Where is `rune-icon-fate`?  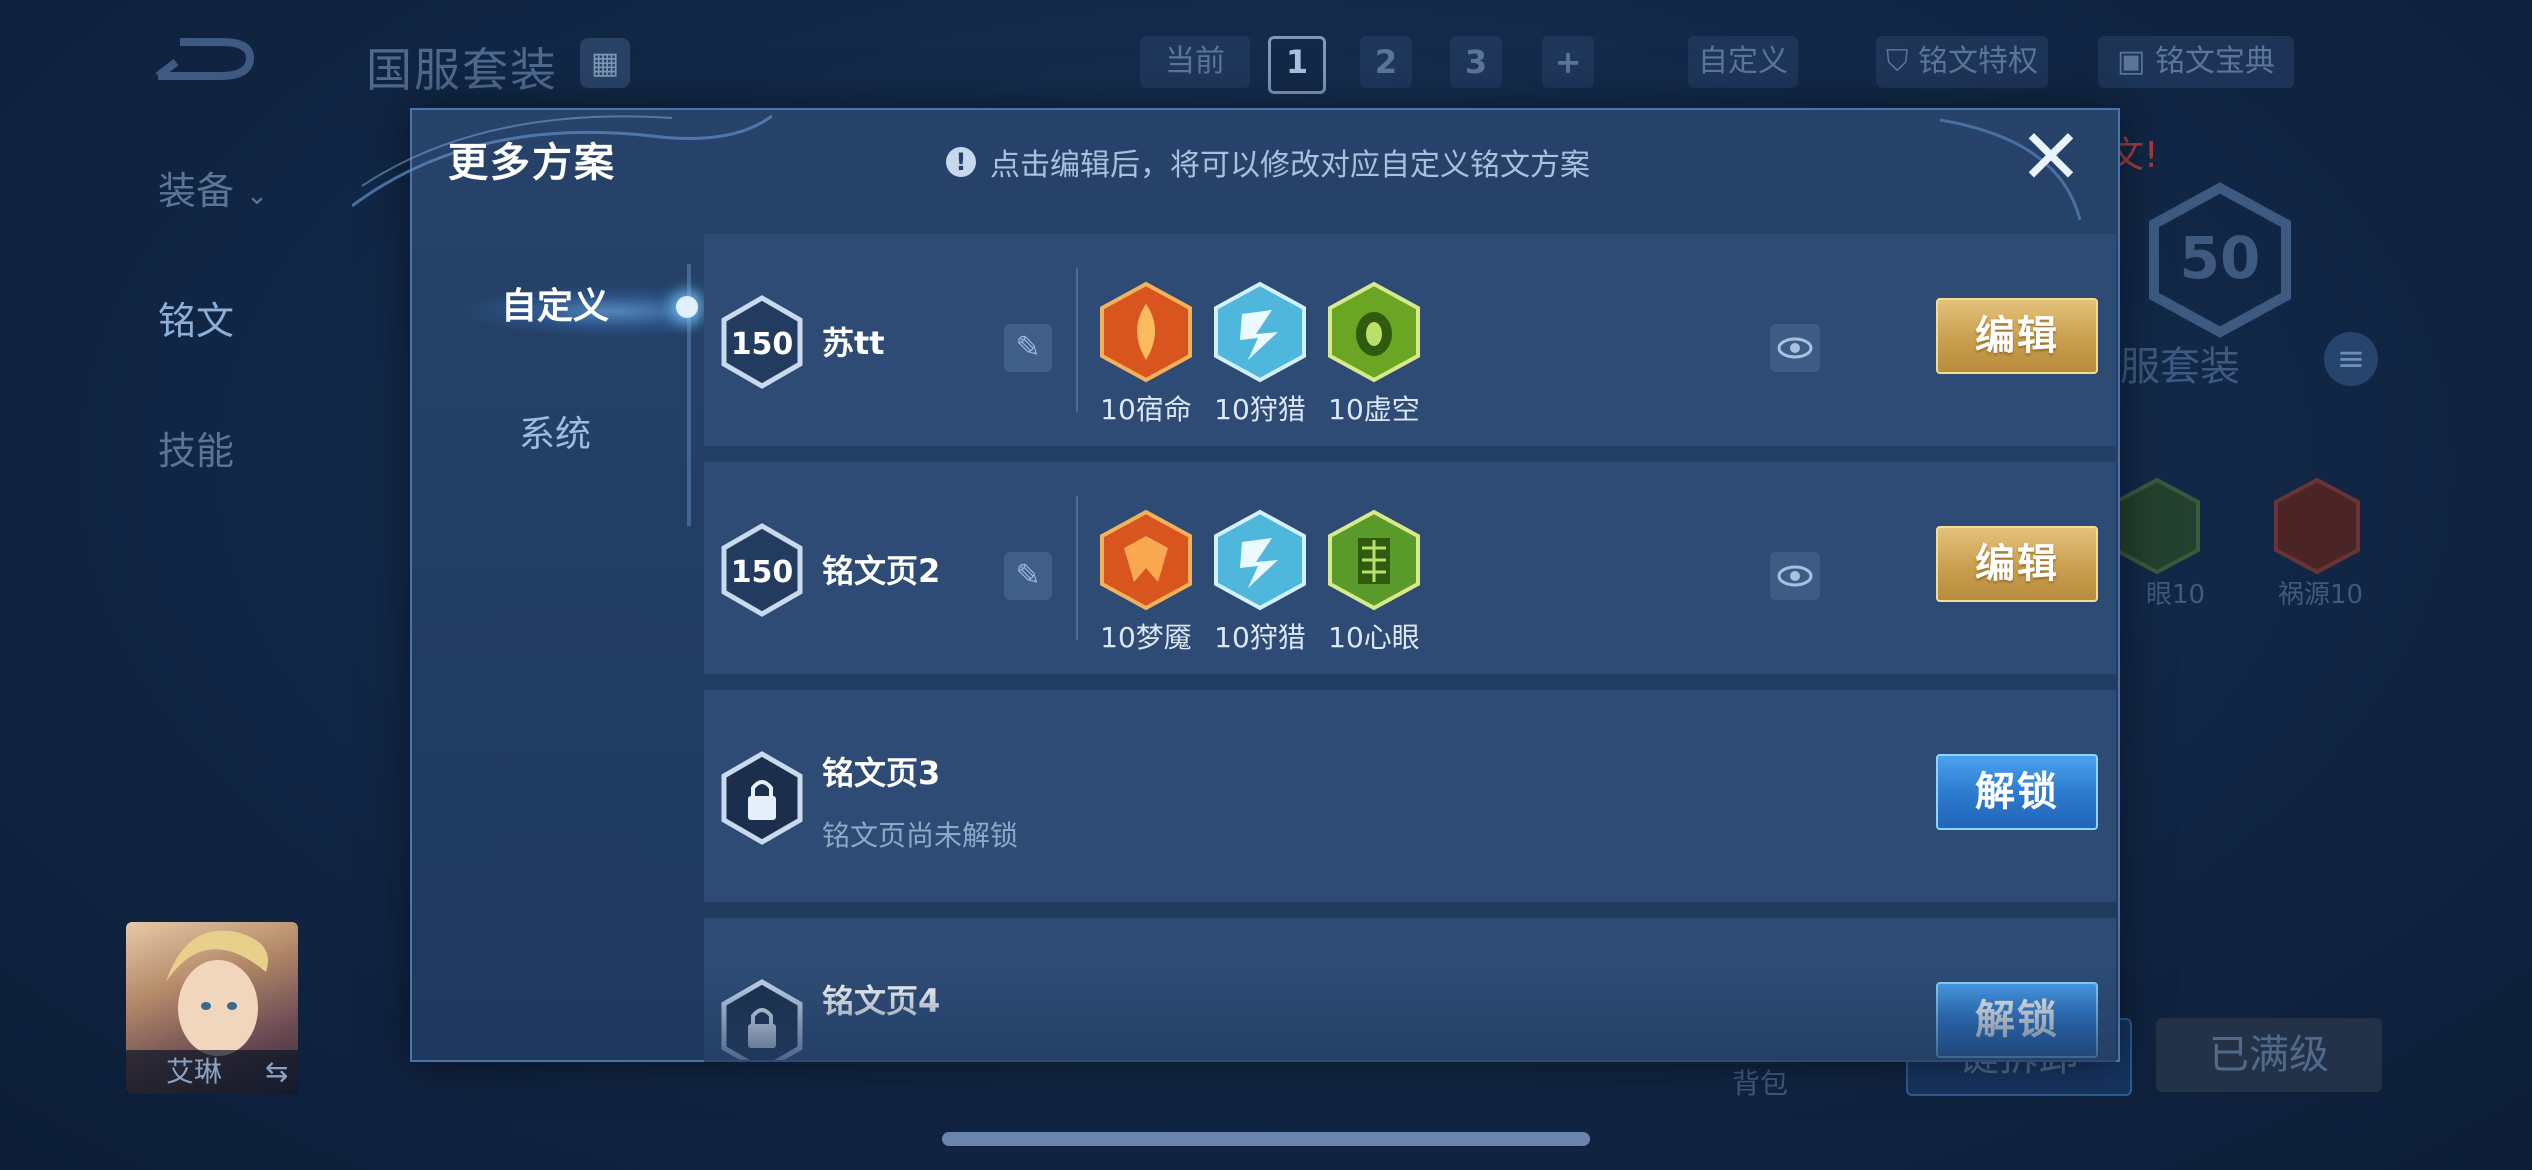
rune-icon-fate is located at coordinates (1146, 332).